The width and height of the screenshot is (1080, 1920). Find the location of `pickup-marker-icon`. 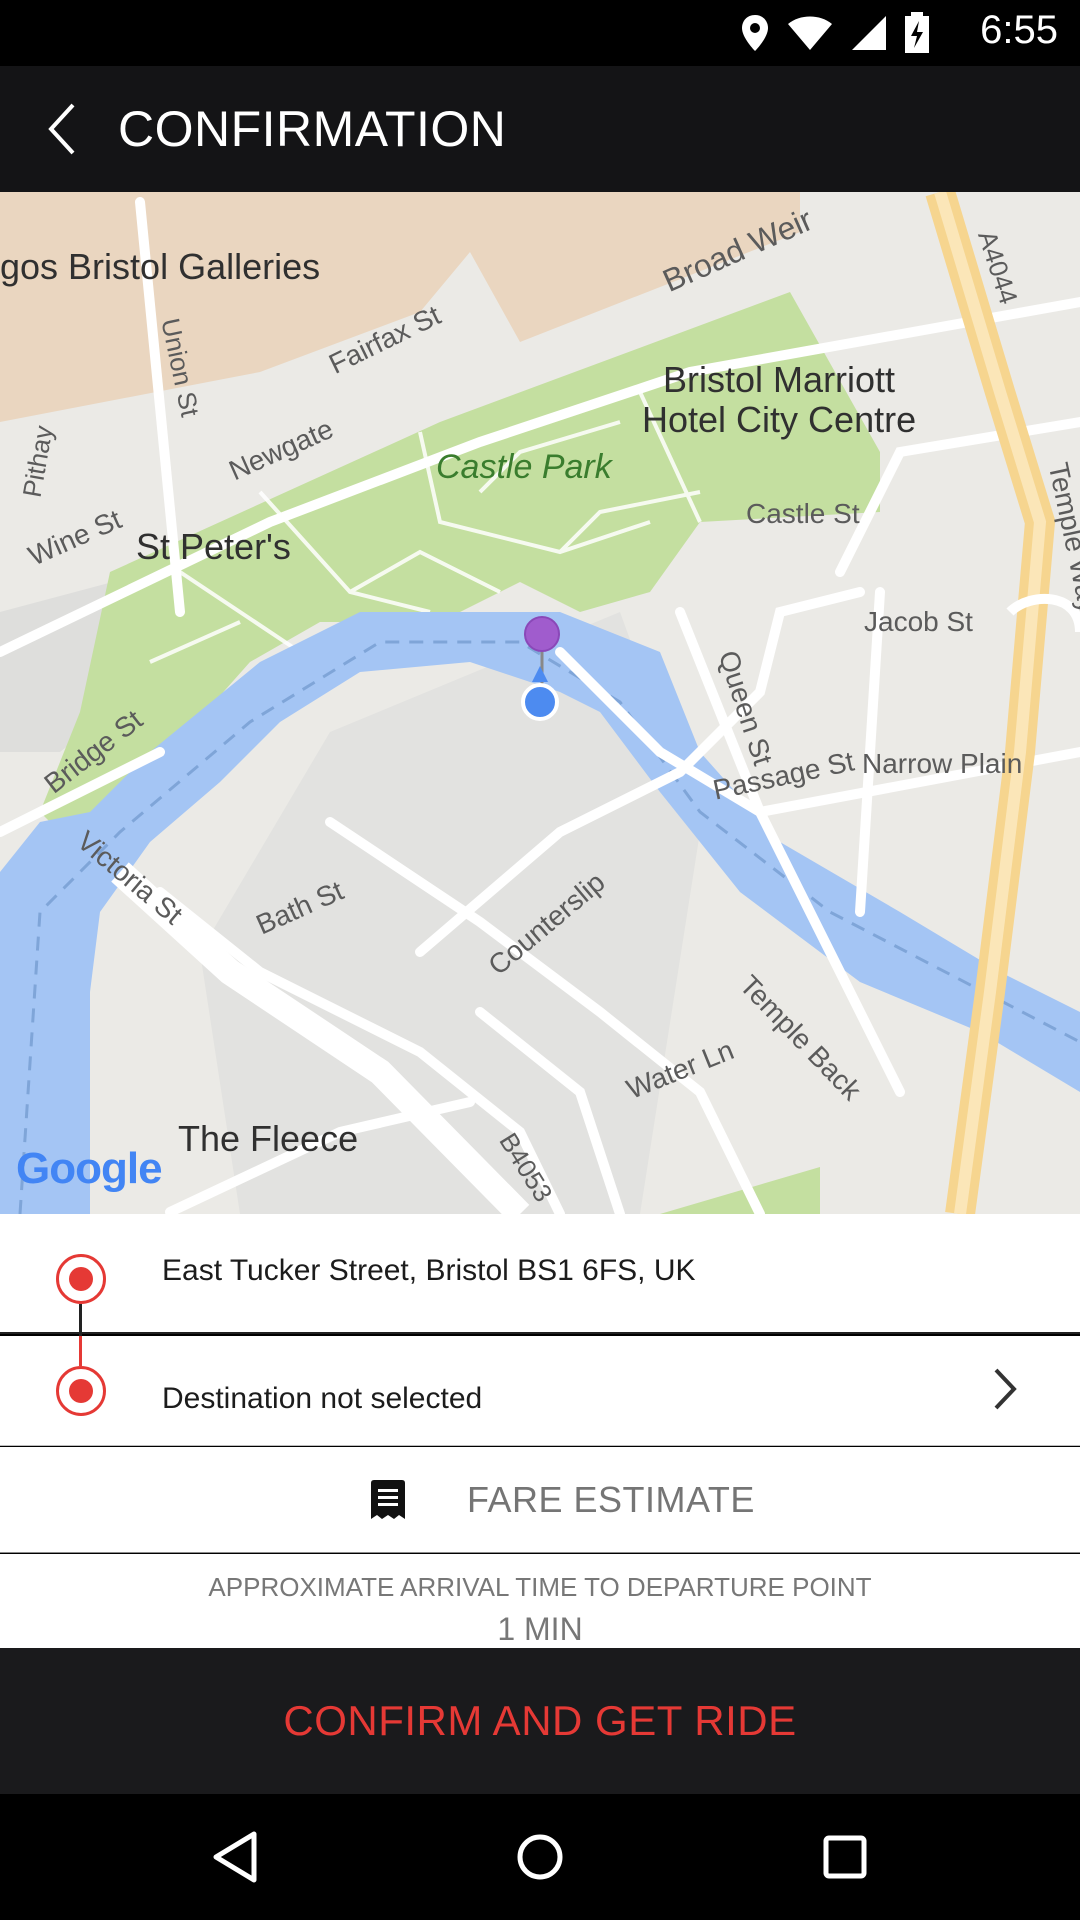

pickup-marker-icon is located at coordinates (81, 1279).